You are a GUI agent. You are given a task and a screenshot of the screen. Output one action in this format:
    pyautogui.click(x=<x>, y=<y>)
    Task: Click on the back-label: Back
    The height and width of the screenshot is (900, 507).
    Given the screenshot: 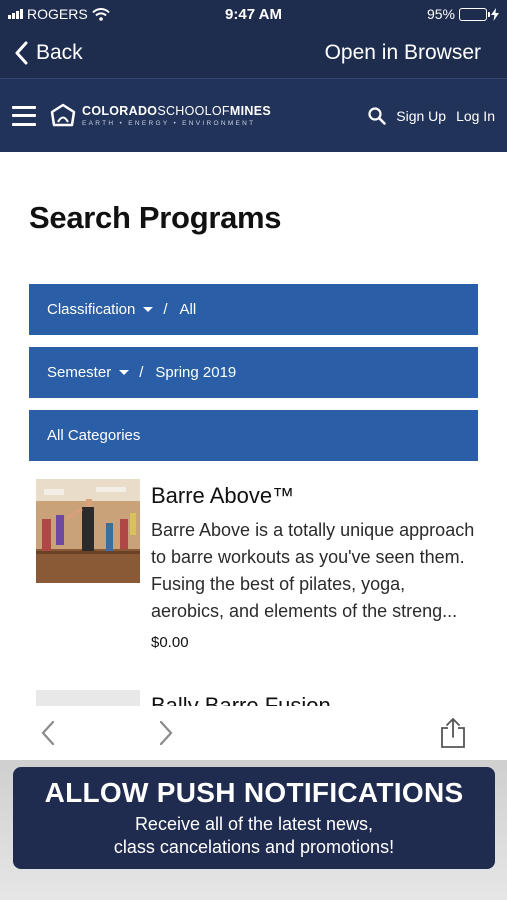 What is the action you would take?
    pyautogui.click(x=59, y=52)
    